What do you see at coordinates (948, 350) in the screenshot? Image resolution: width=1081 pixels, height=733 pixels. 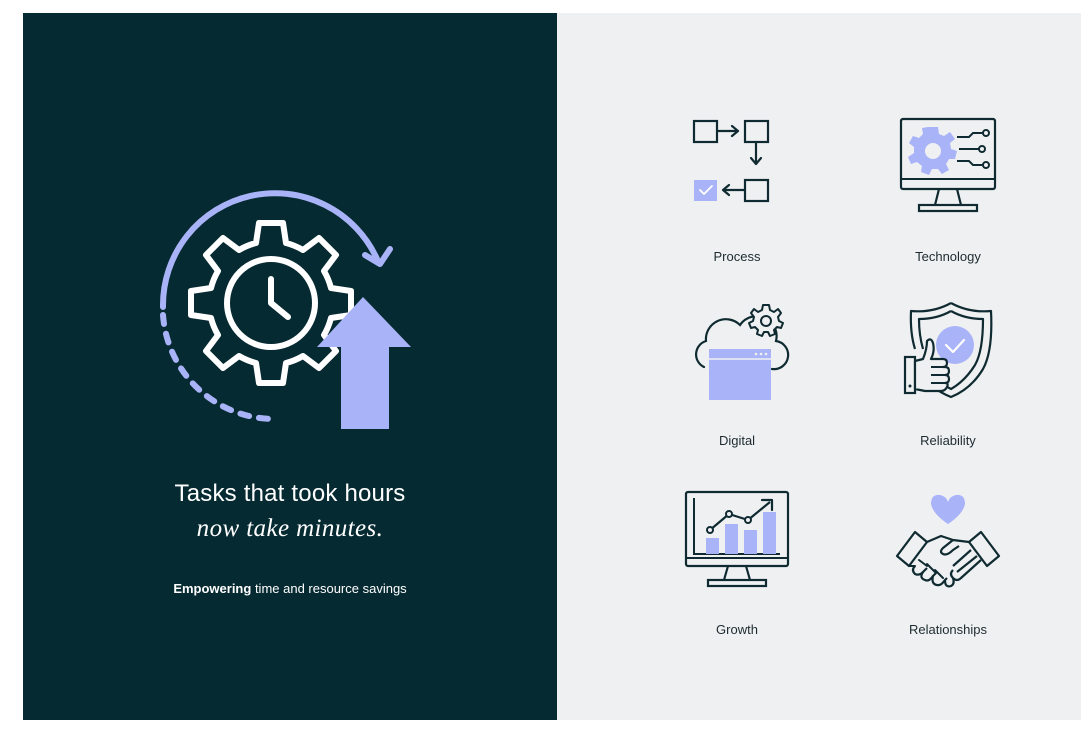 I see `shield-check-thumbs-up-icon` at bounding box center [948, 350].